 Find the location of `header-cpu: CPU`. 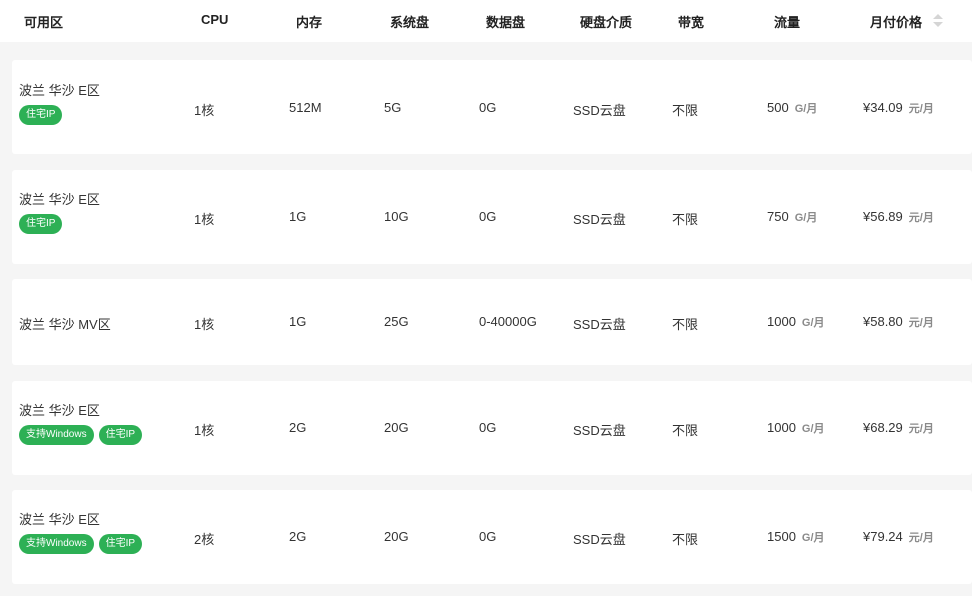

header-cpu: CPU is located at coordinates (215, 19).